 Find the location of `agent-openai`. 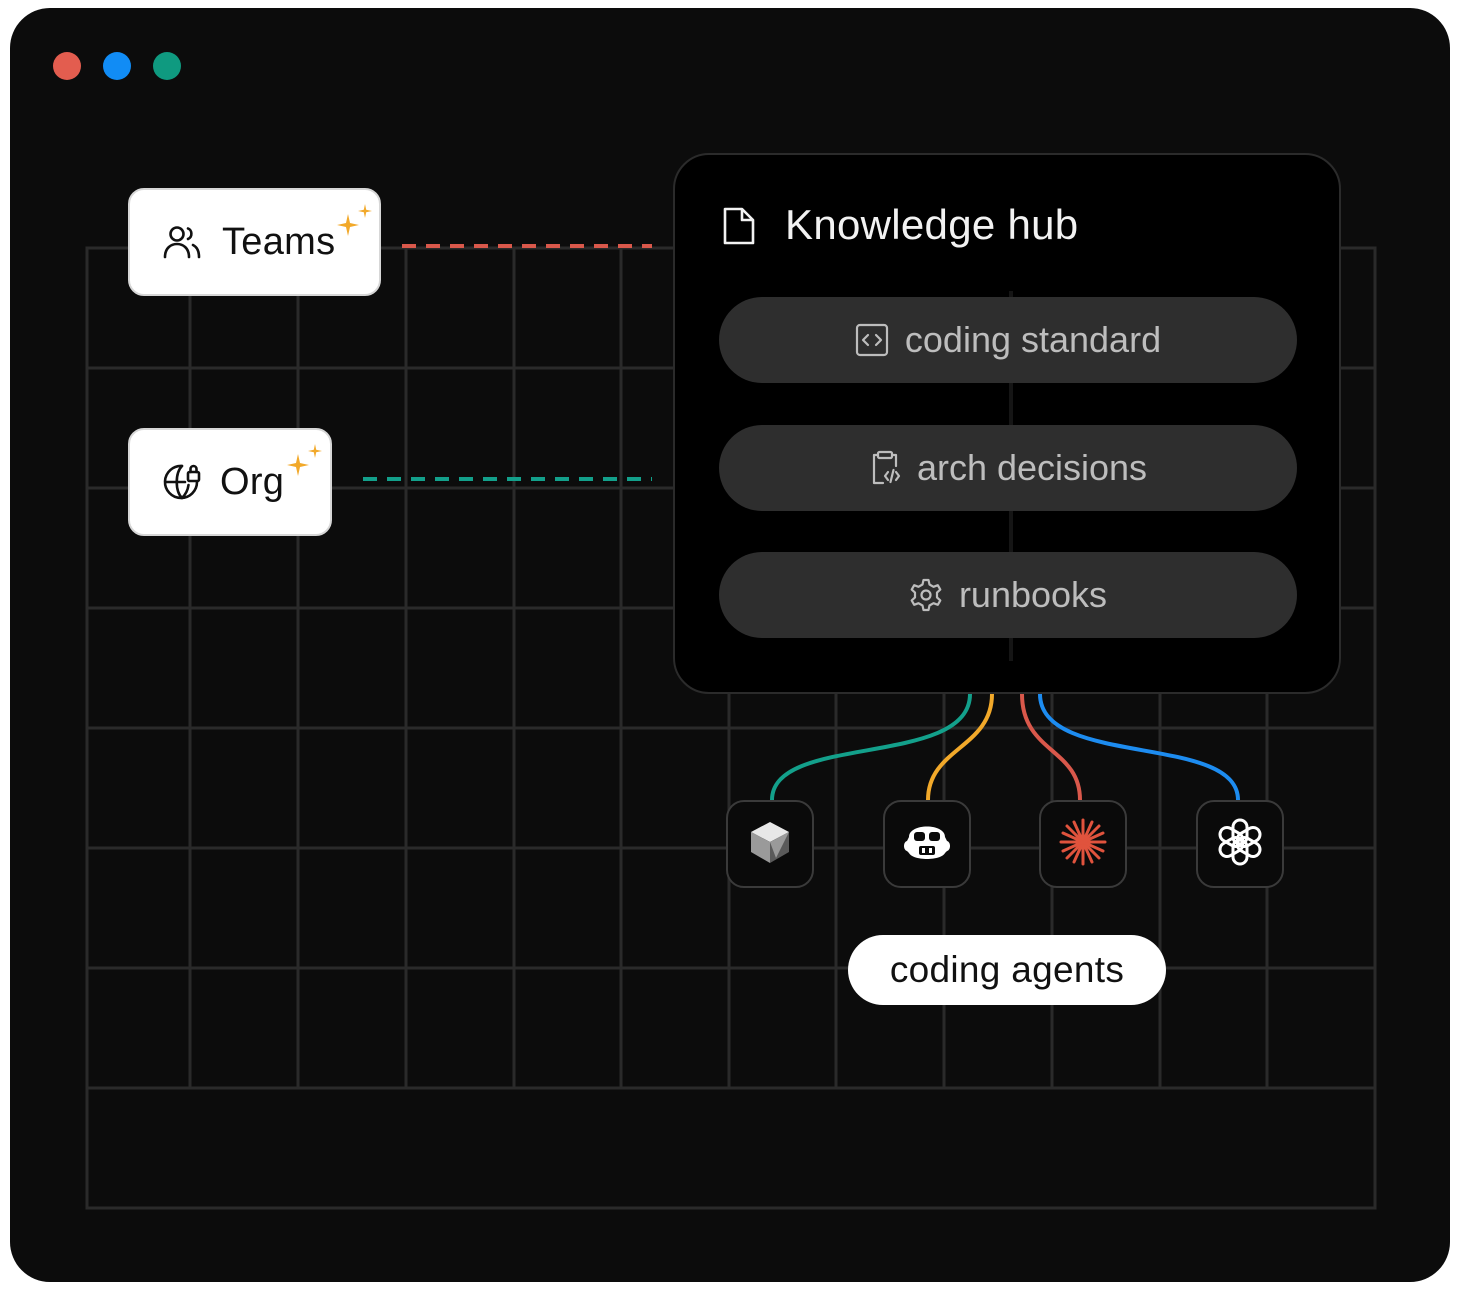

agent-openai is located at coordinates (1240, 844).